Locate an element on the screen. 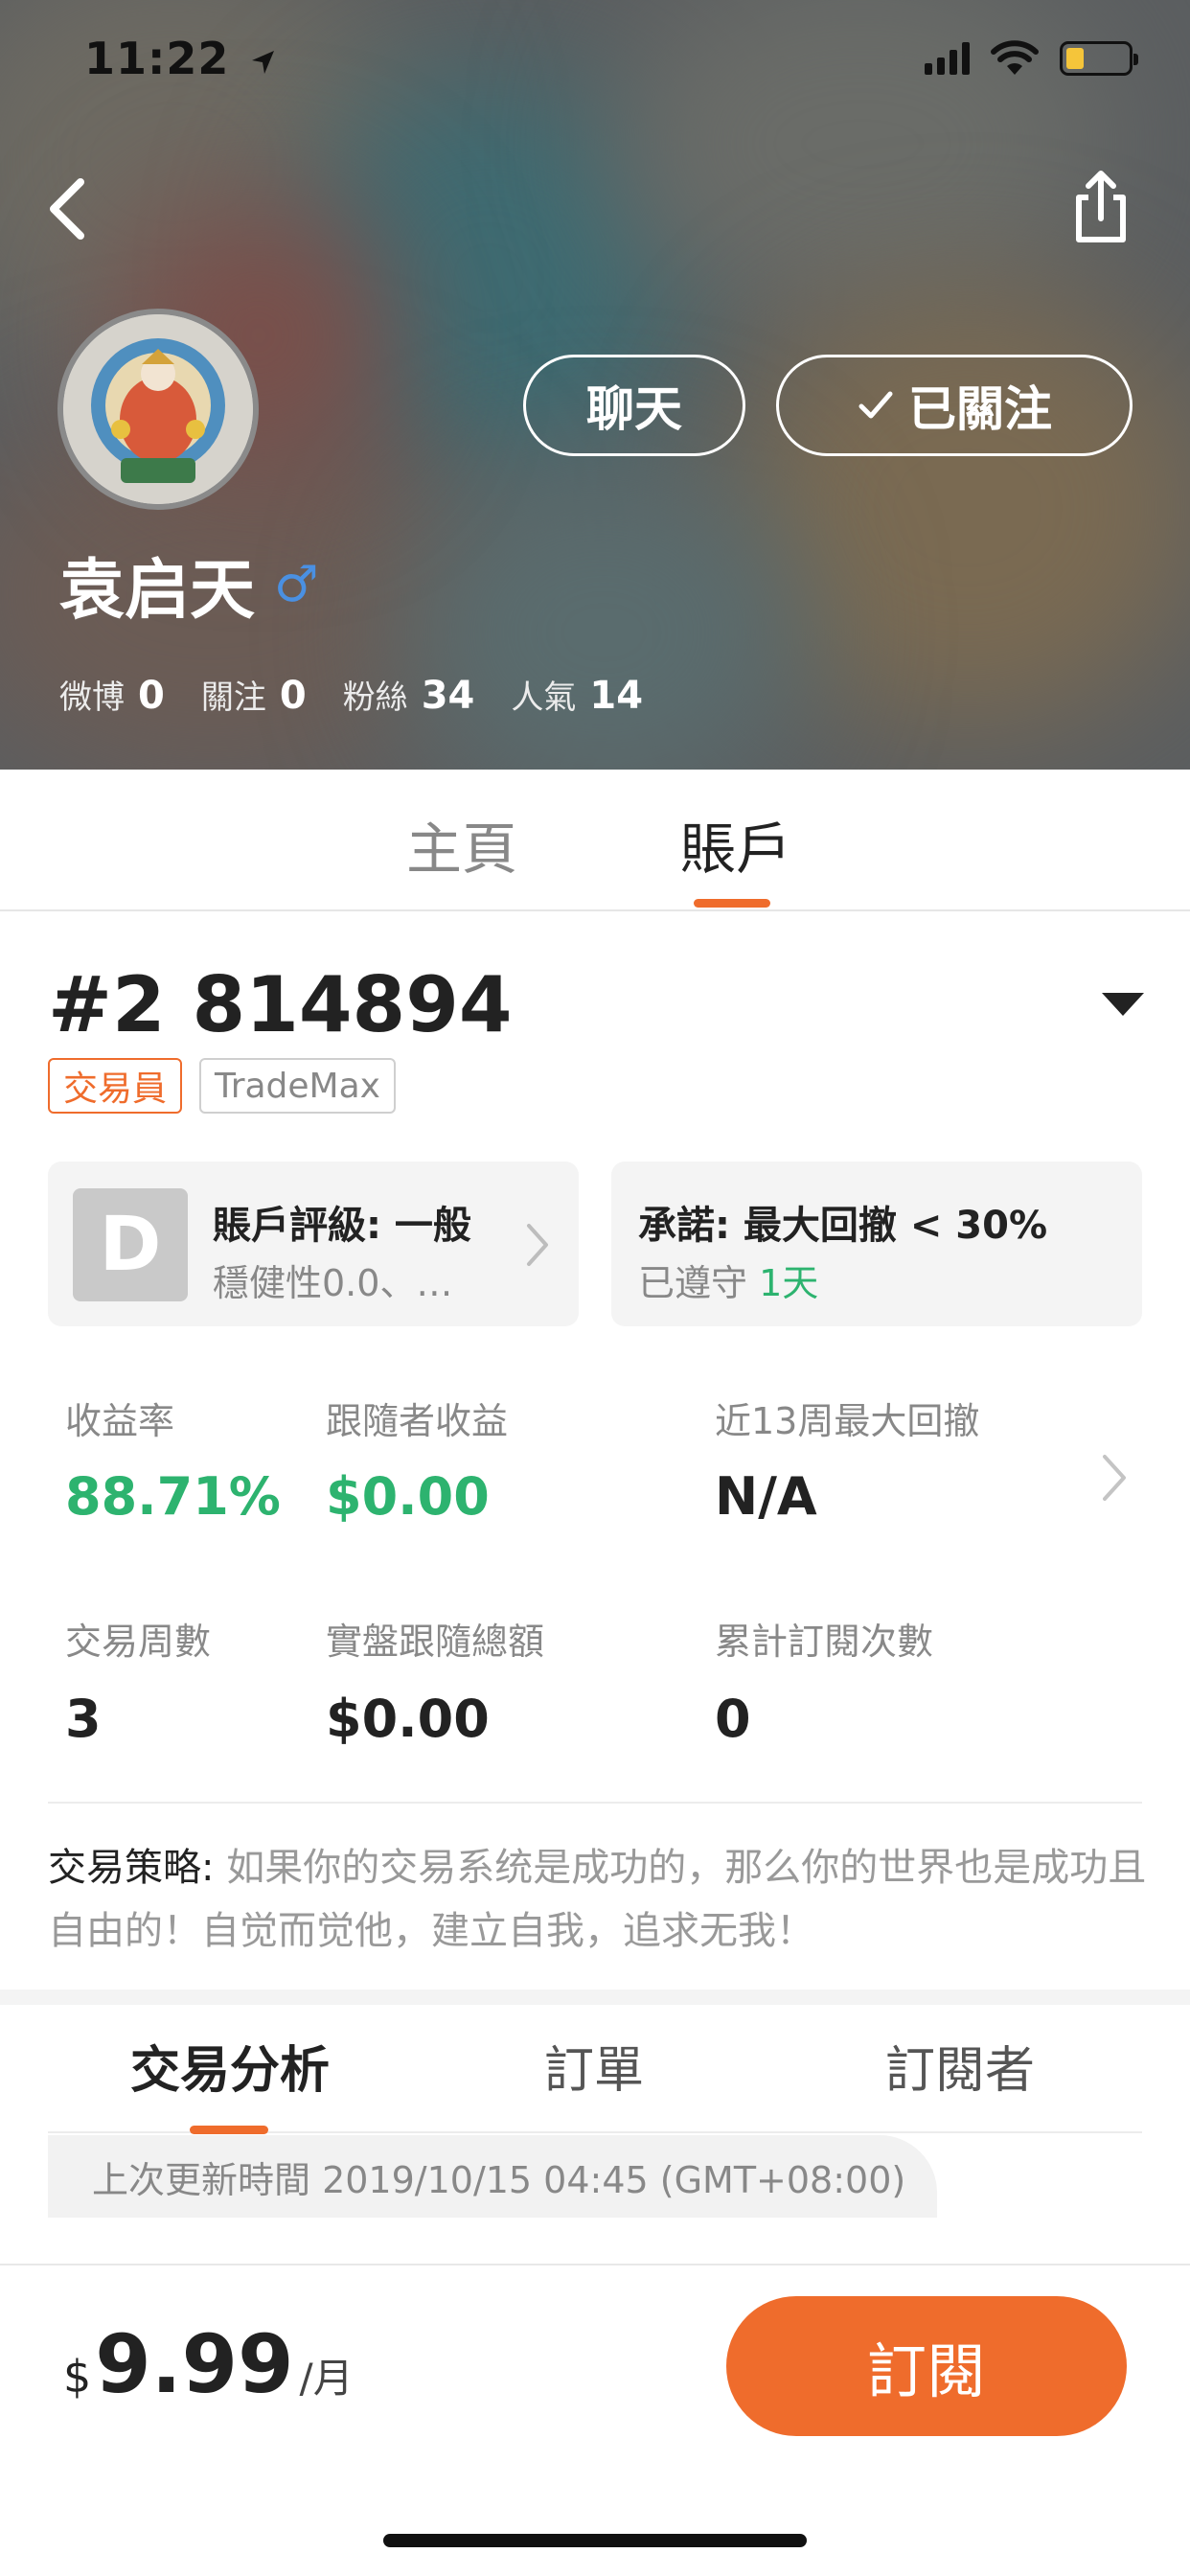 The height and width of the screenshot is (2576, 1190). tab-trade-analysis: 交易分析 is located at coordinates (230, 2066).